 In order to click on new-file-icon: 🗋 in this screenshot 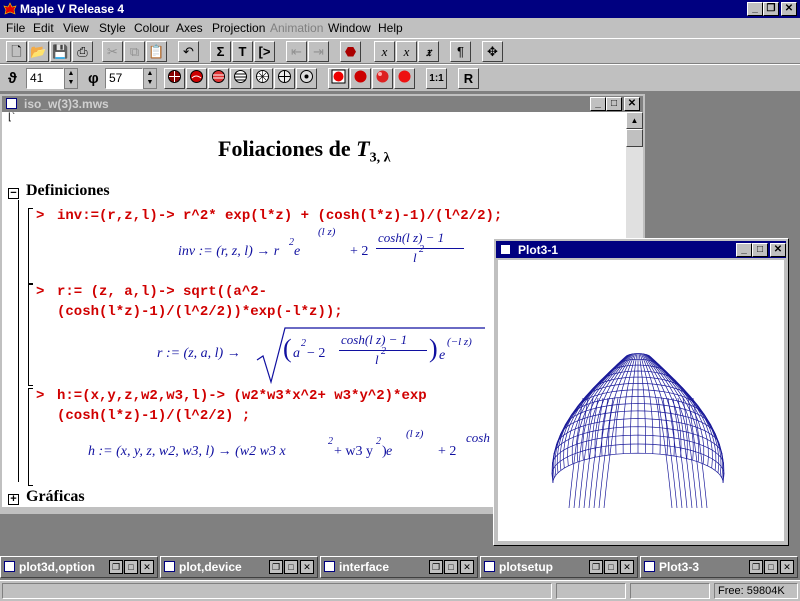, I will do `click(16, 51)`.